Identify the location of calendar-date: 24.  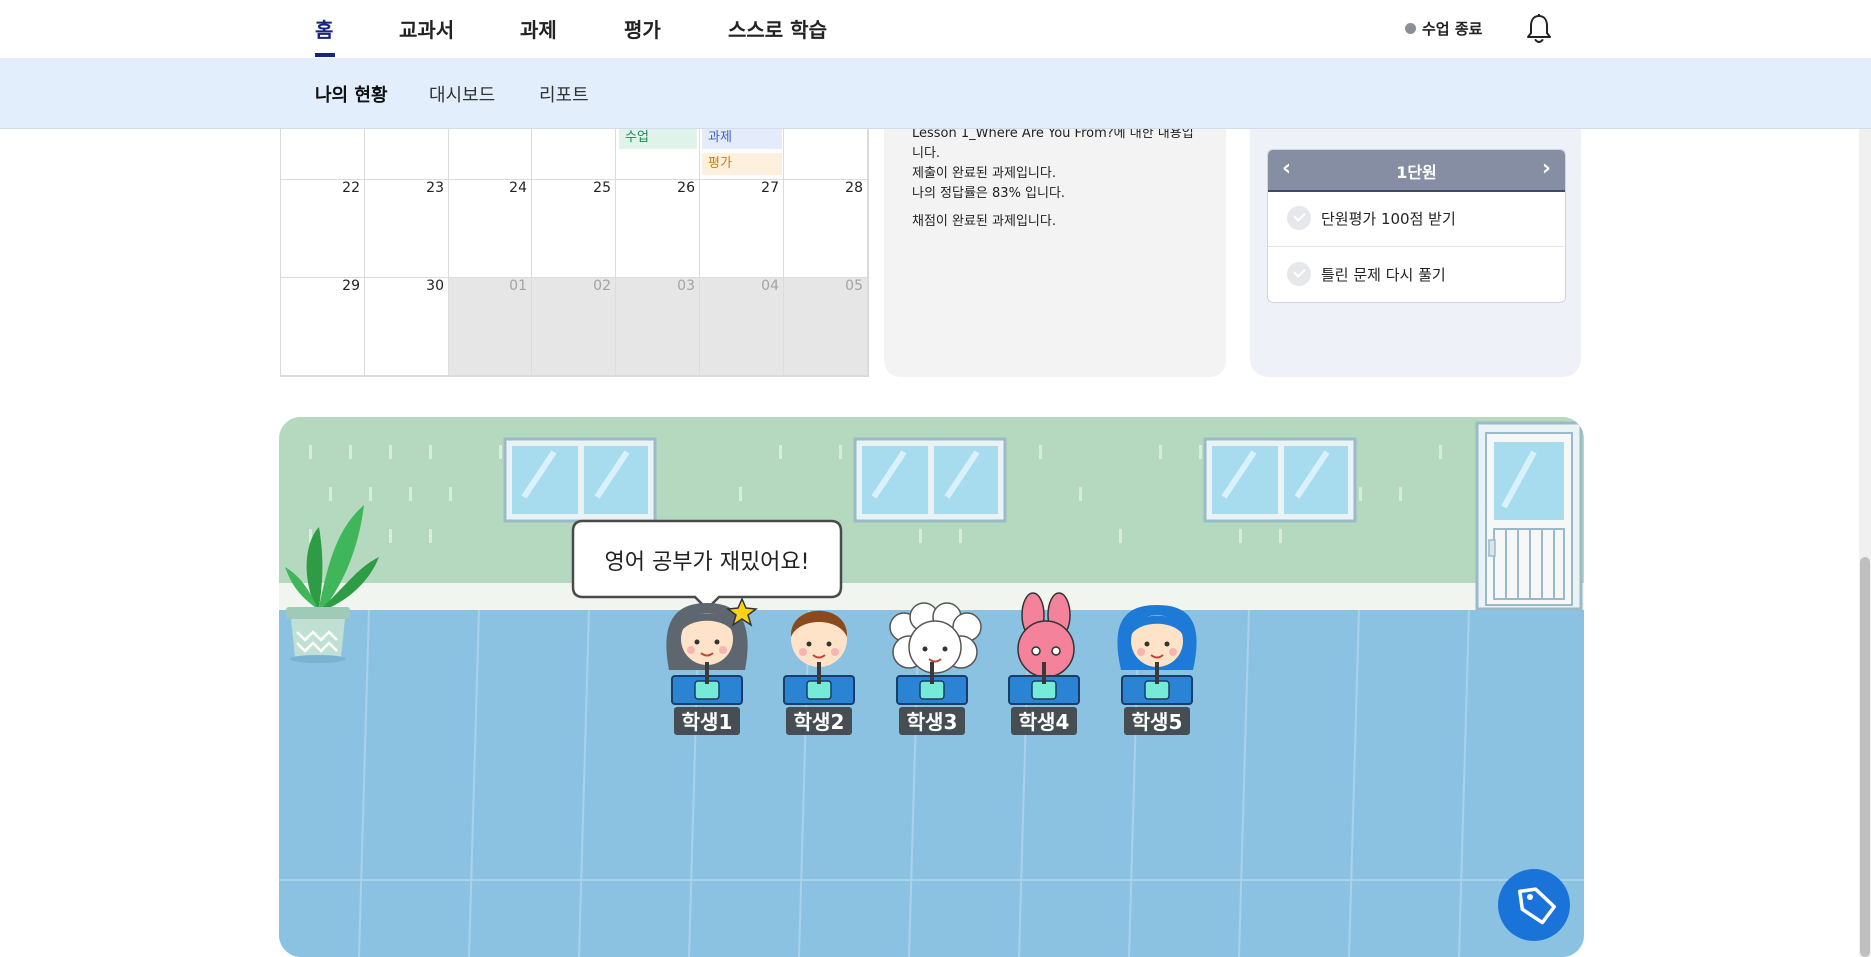
(518, 188).